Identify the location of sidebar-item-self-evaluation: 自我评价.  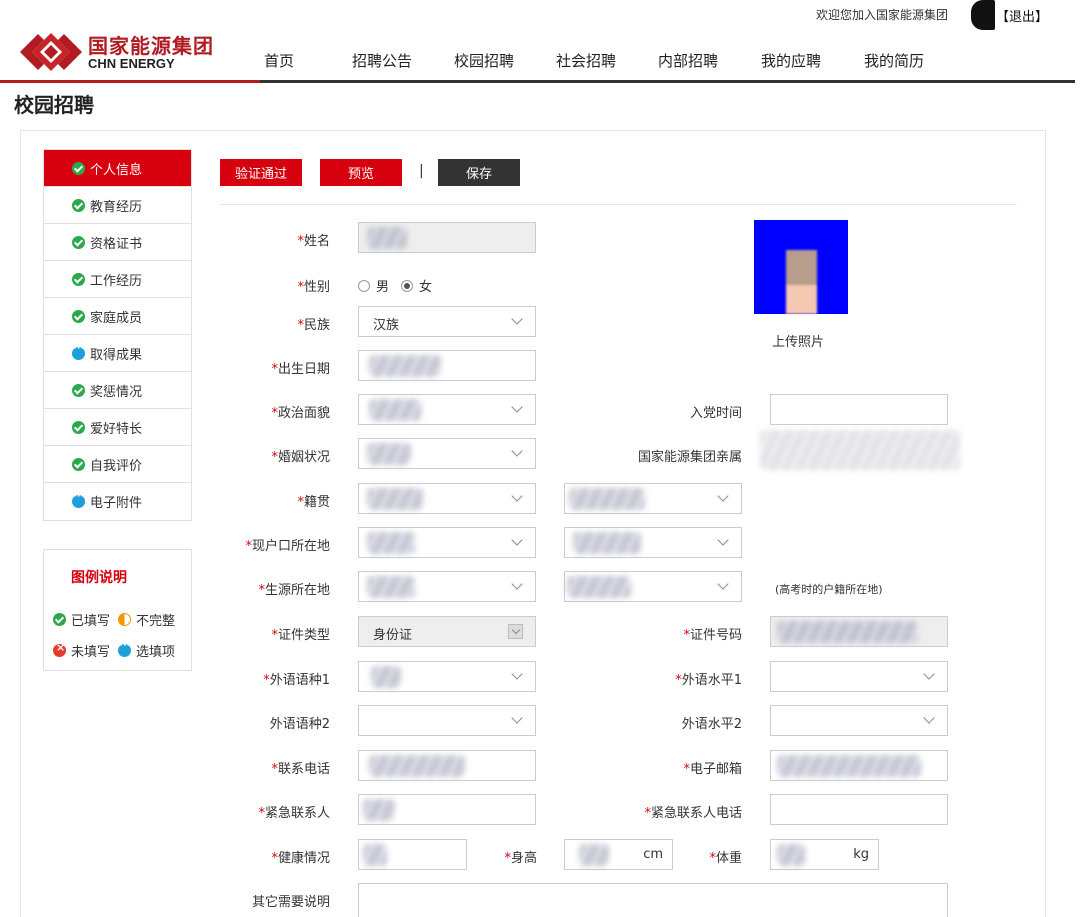
(117, 464).